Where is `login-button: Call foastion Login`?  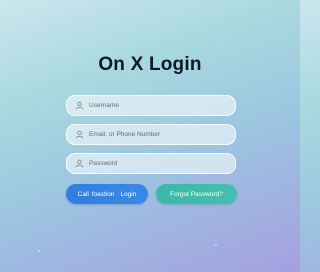
login-button: Call foastion Login is located at coordinates (107, 194).